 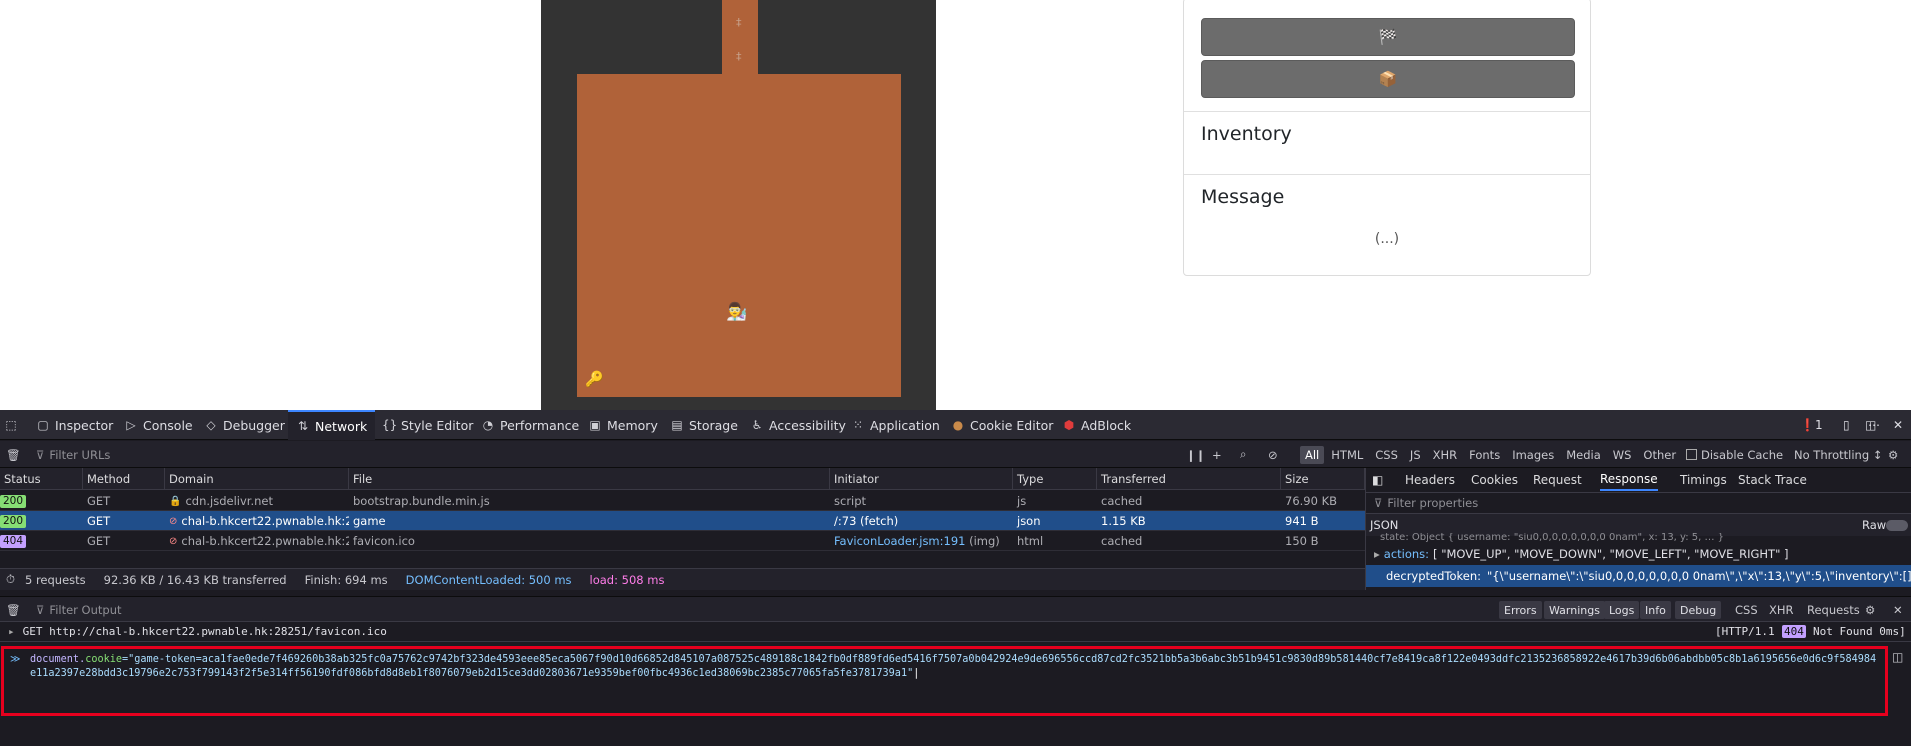 What do you see at coordinates (1217, 454) in the screenshot?
I see `add-button: +` at bounding box center [1217, 454].